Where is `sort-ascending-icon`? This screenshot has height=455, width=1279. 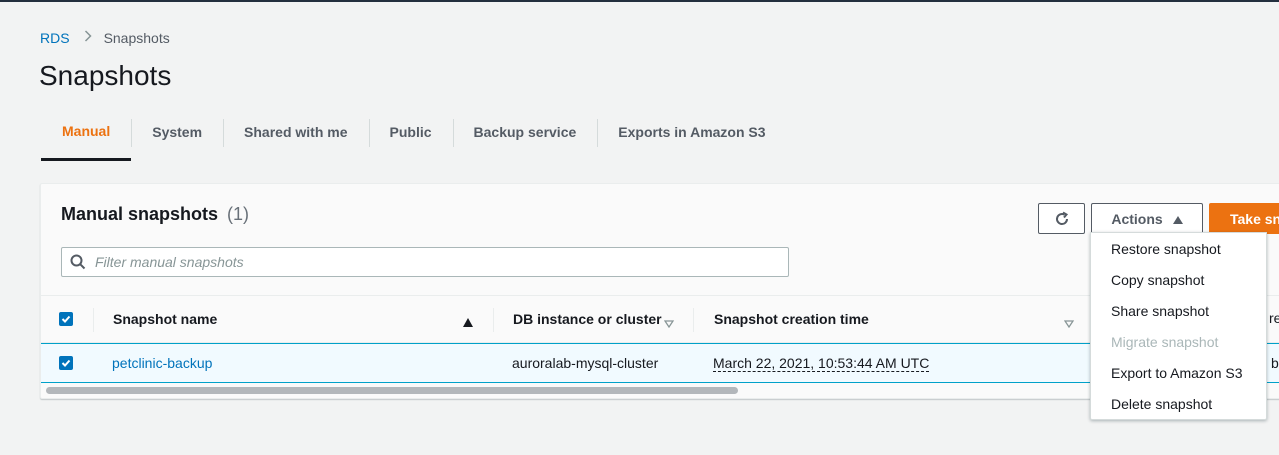 sort-ascending-icon is located at coordinates (468, 322).